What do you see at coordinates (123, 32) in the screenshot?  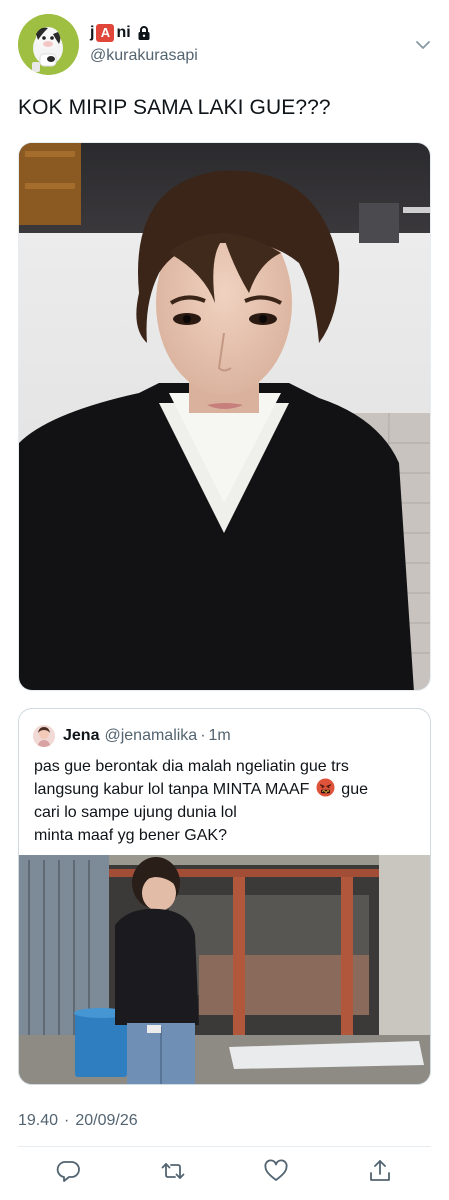 I see `display-name-suffix: ni` at bounding box center [123, 32].